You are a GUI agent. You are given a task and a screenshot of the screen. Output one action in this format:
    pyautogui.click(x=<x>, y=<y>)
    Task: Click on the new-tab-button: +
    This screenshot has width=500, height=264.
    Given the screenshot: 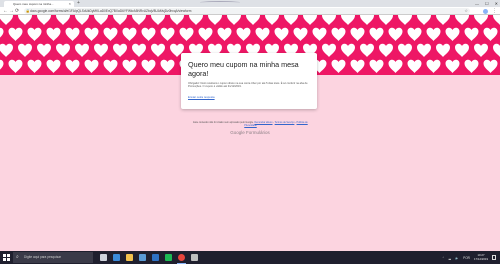 What is the action you would take?
    pyautogui.click(x=78, y=3)
    